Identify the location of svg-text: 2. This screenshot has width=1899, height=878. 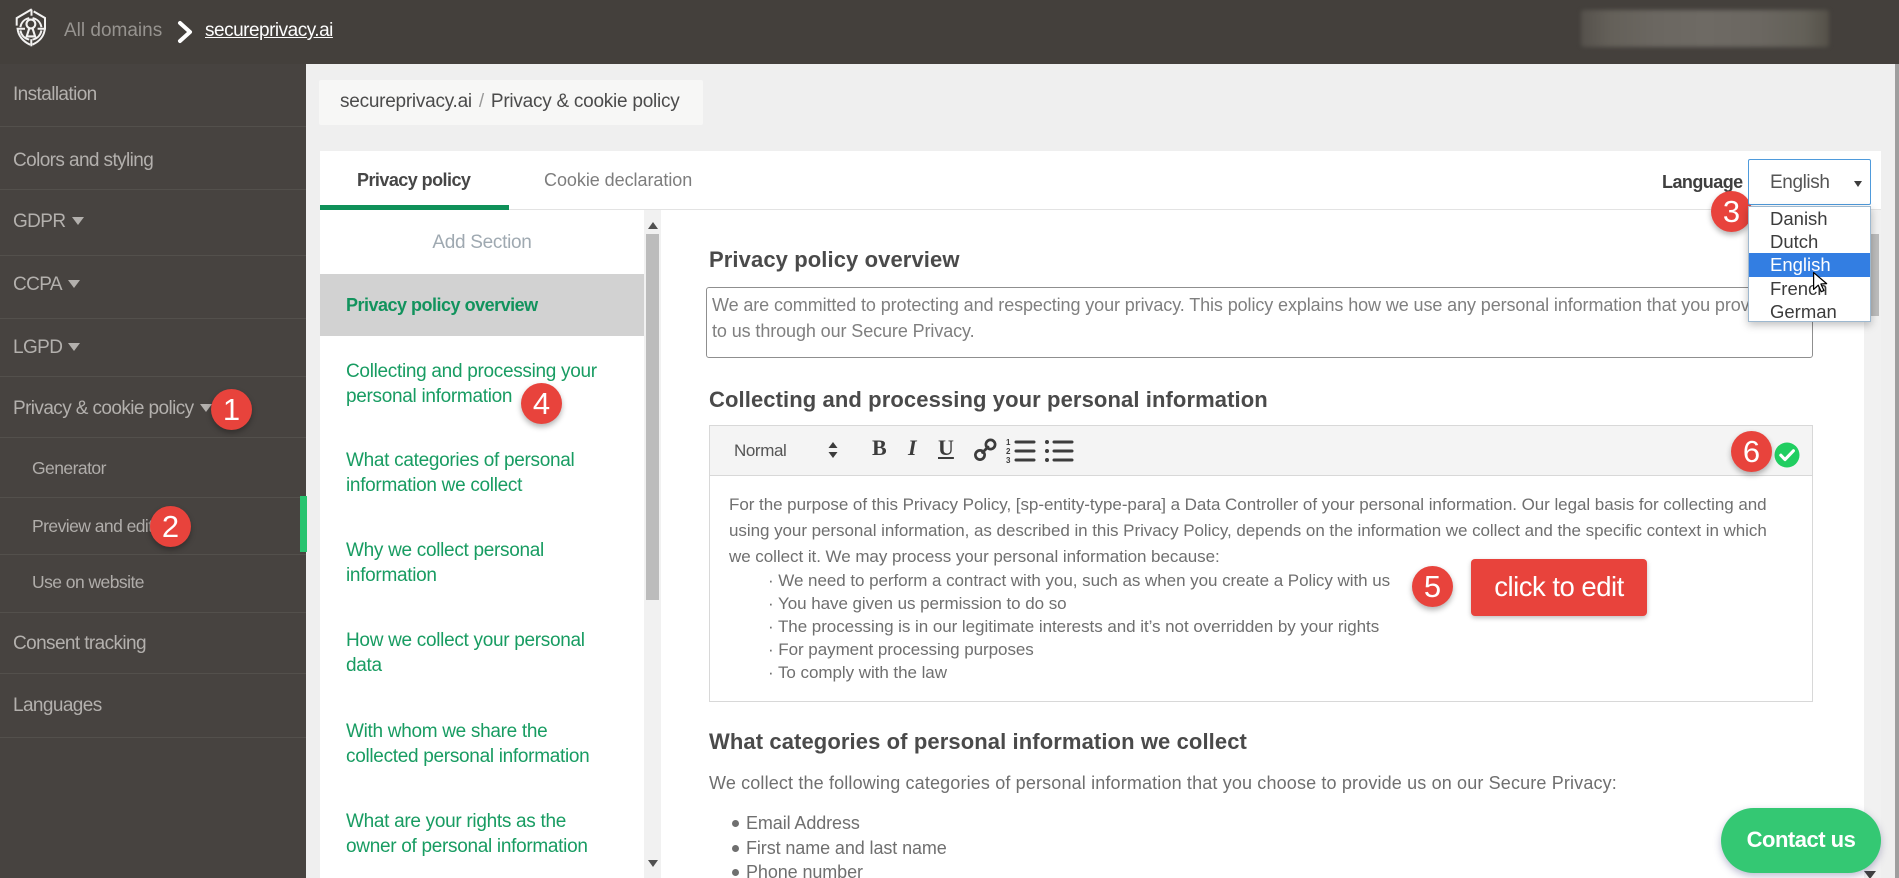
(1008, 451).